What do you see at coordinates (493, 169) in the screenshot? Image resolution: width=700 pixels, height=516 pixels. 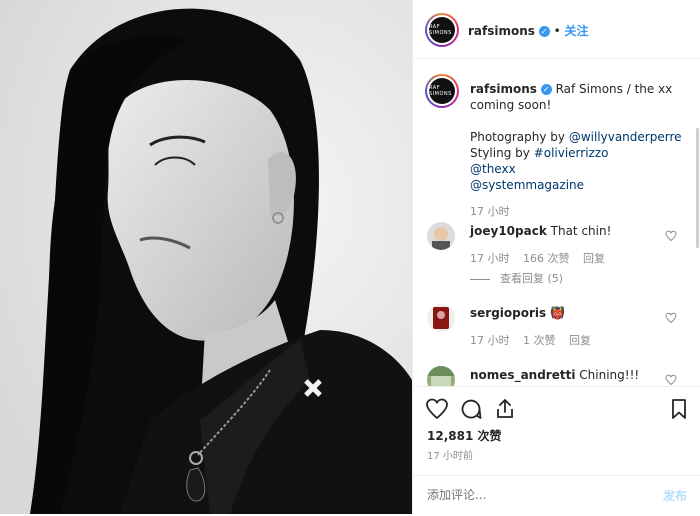 I see `thexx-link: @thexx` at bounding box center [493, 169].